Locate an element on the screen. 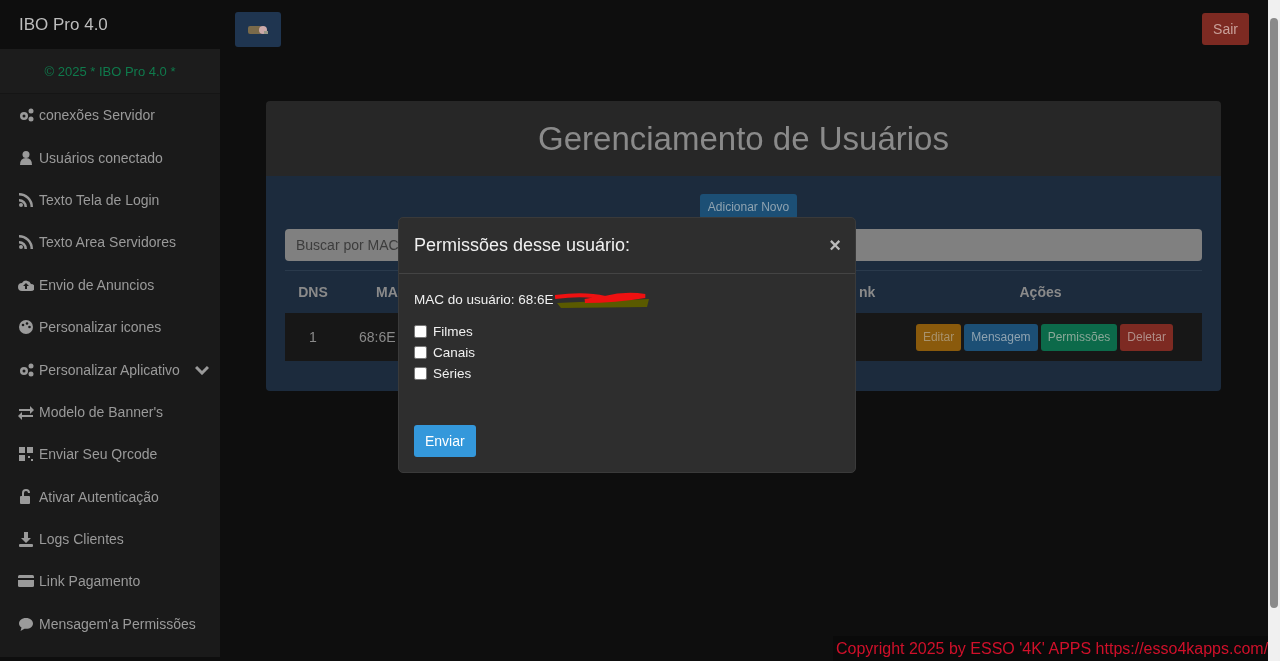  column-header: Ações is located at coordinates (1040, 292).